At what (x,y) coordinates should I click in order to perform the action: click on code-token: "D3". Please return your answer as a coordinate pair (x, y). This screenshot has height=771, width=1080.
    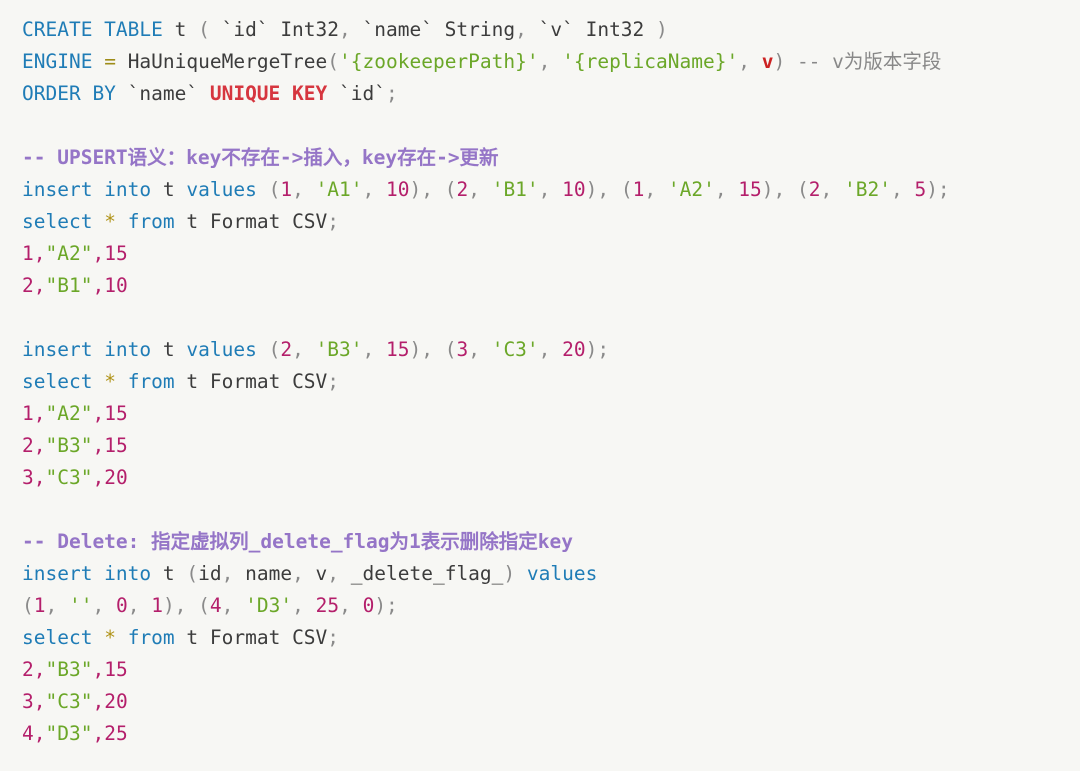
    Looking at the image, I should click on (69, 733).